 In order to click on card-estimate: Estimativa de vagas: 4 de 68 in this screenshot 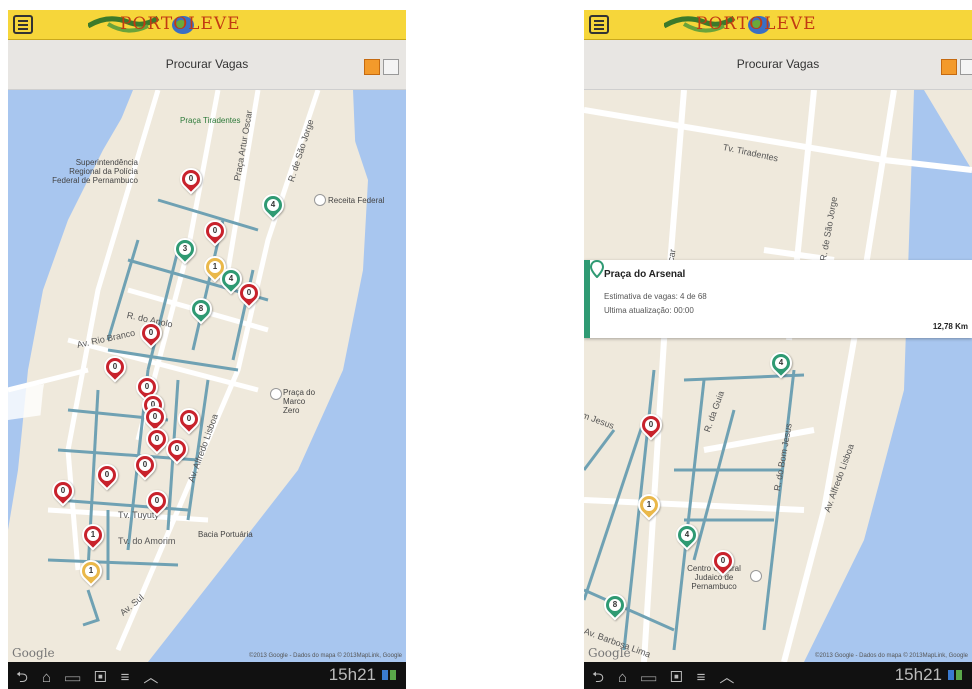, I will do `click(655, 296)`.